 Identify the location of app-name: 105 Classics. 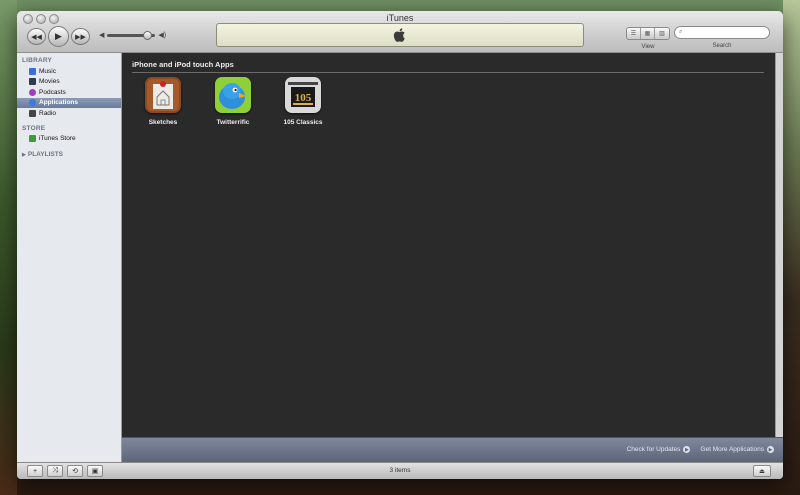
(303, 122).